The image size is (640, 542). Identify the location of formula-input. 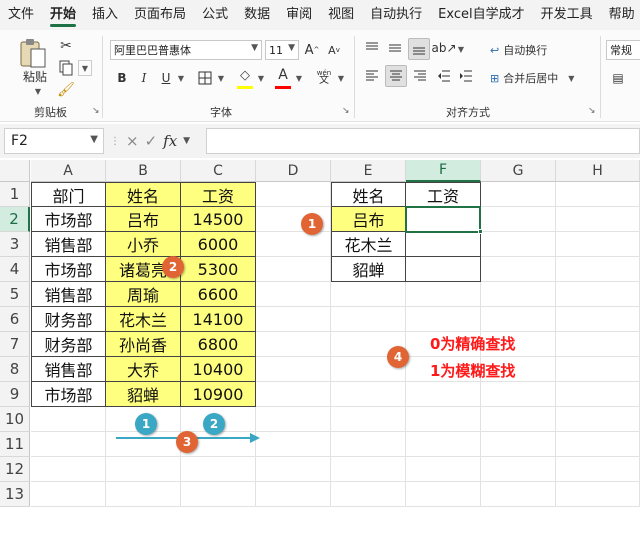
(423, 141).